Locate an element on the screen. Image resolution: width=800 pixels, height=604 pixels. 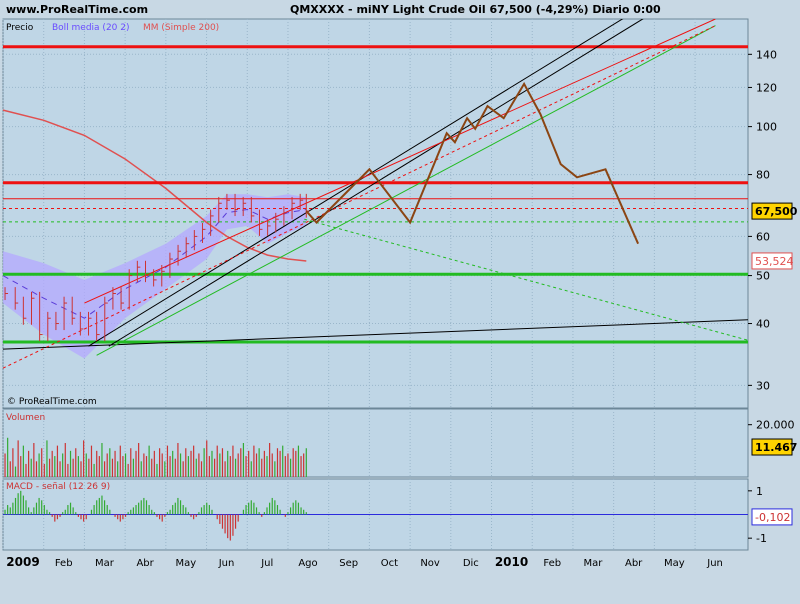
price-tick-label-4: 80 is located at coordinates (763, 175).